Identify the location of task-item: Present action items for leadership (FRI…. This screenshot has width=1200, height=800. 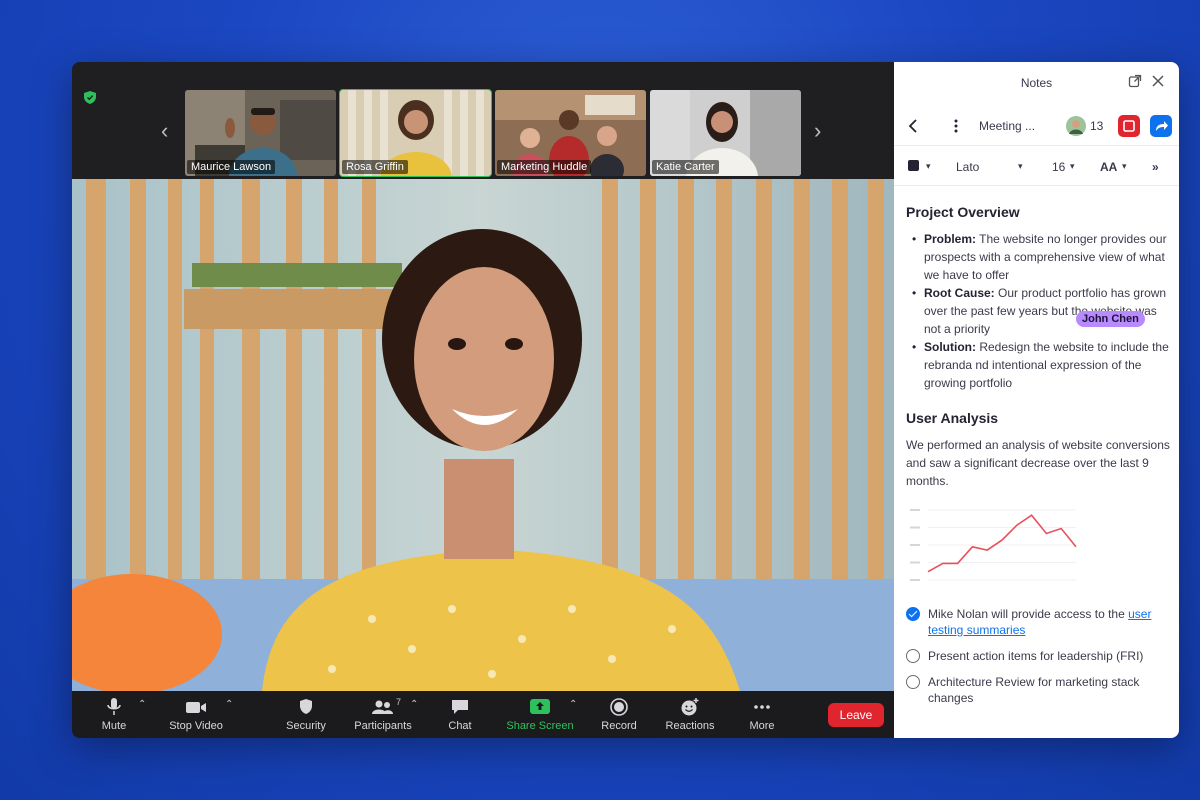
(1039, 656).